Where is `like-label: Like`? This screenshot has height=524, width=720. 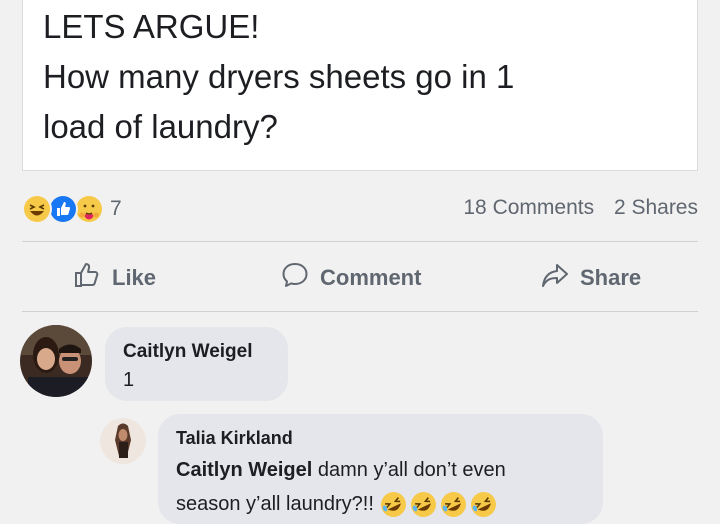
like-label: Like is located at coordinates (134, 277).